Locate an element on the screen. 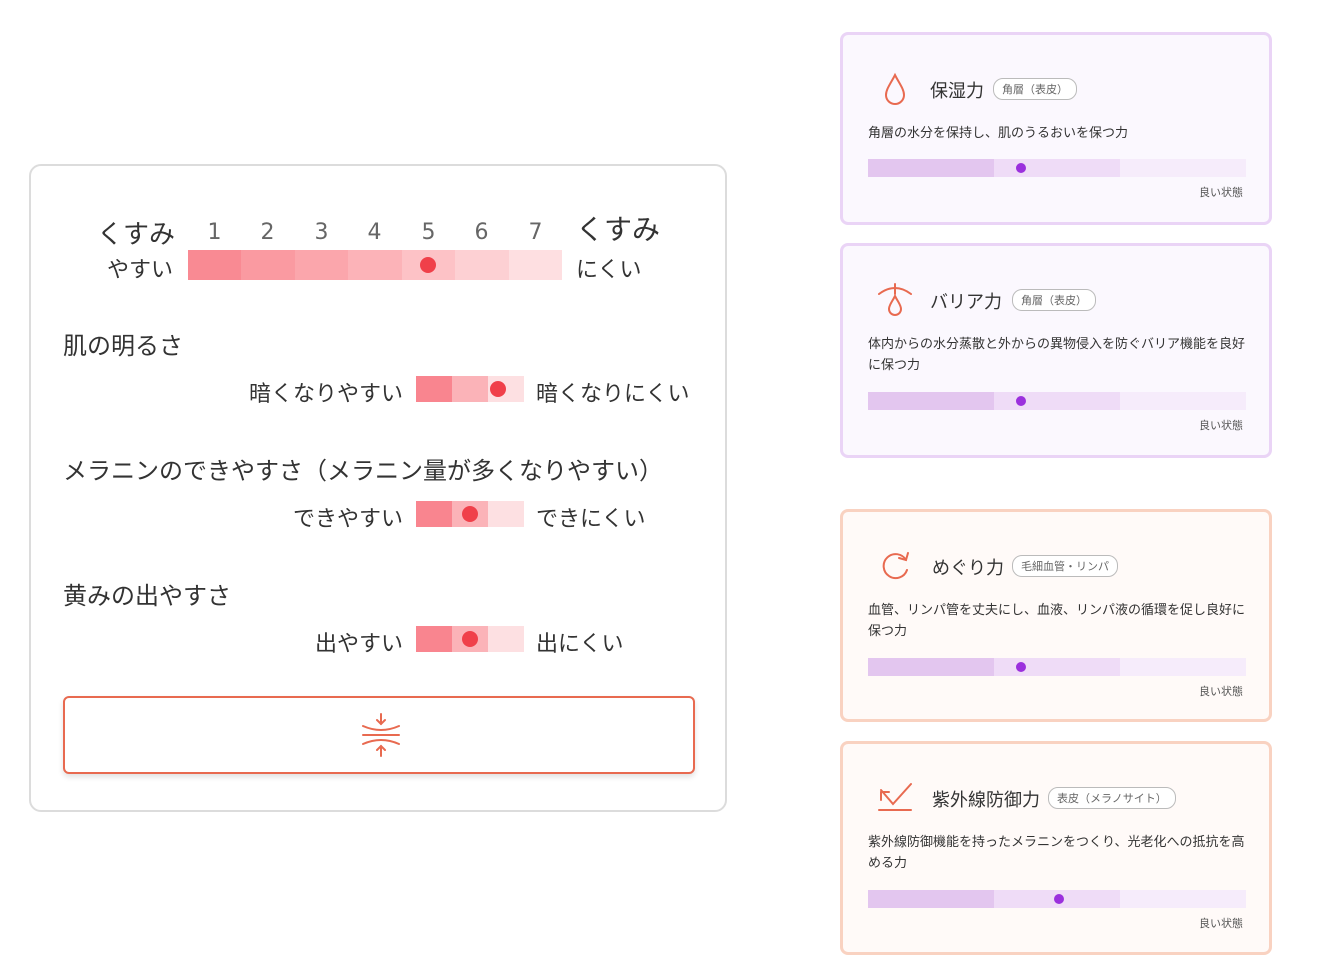  trait-bar-yellowness is located at coordinates (470, 639).